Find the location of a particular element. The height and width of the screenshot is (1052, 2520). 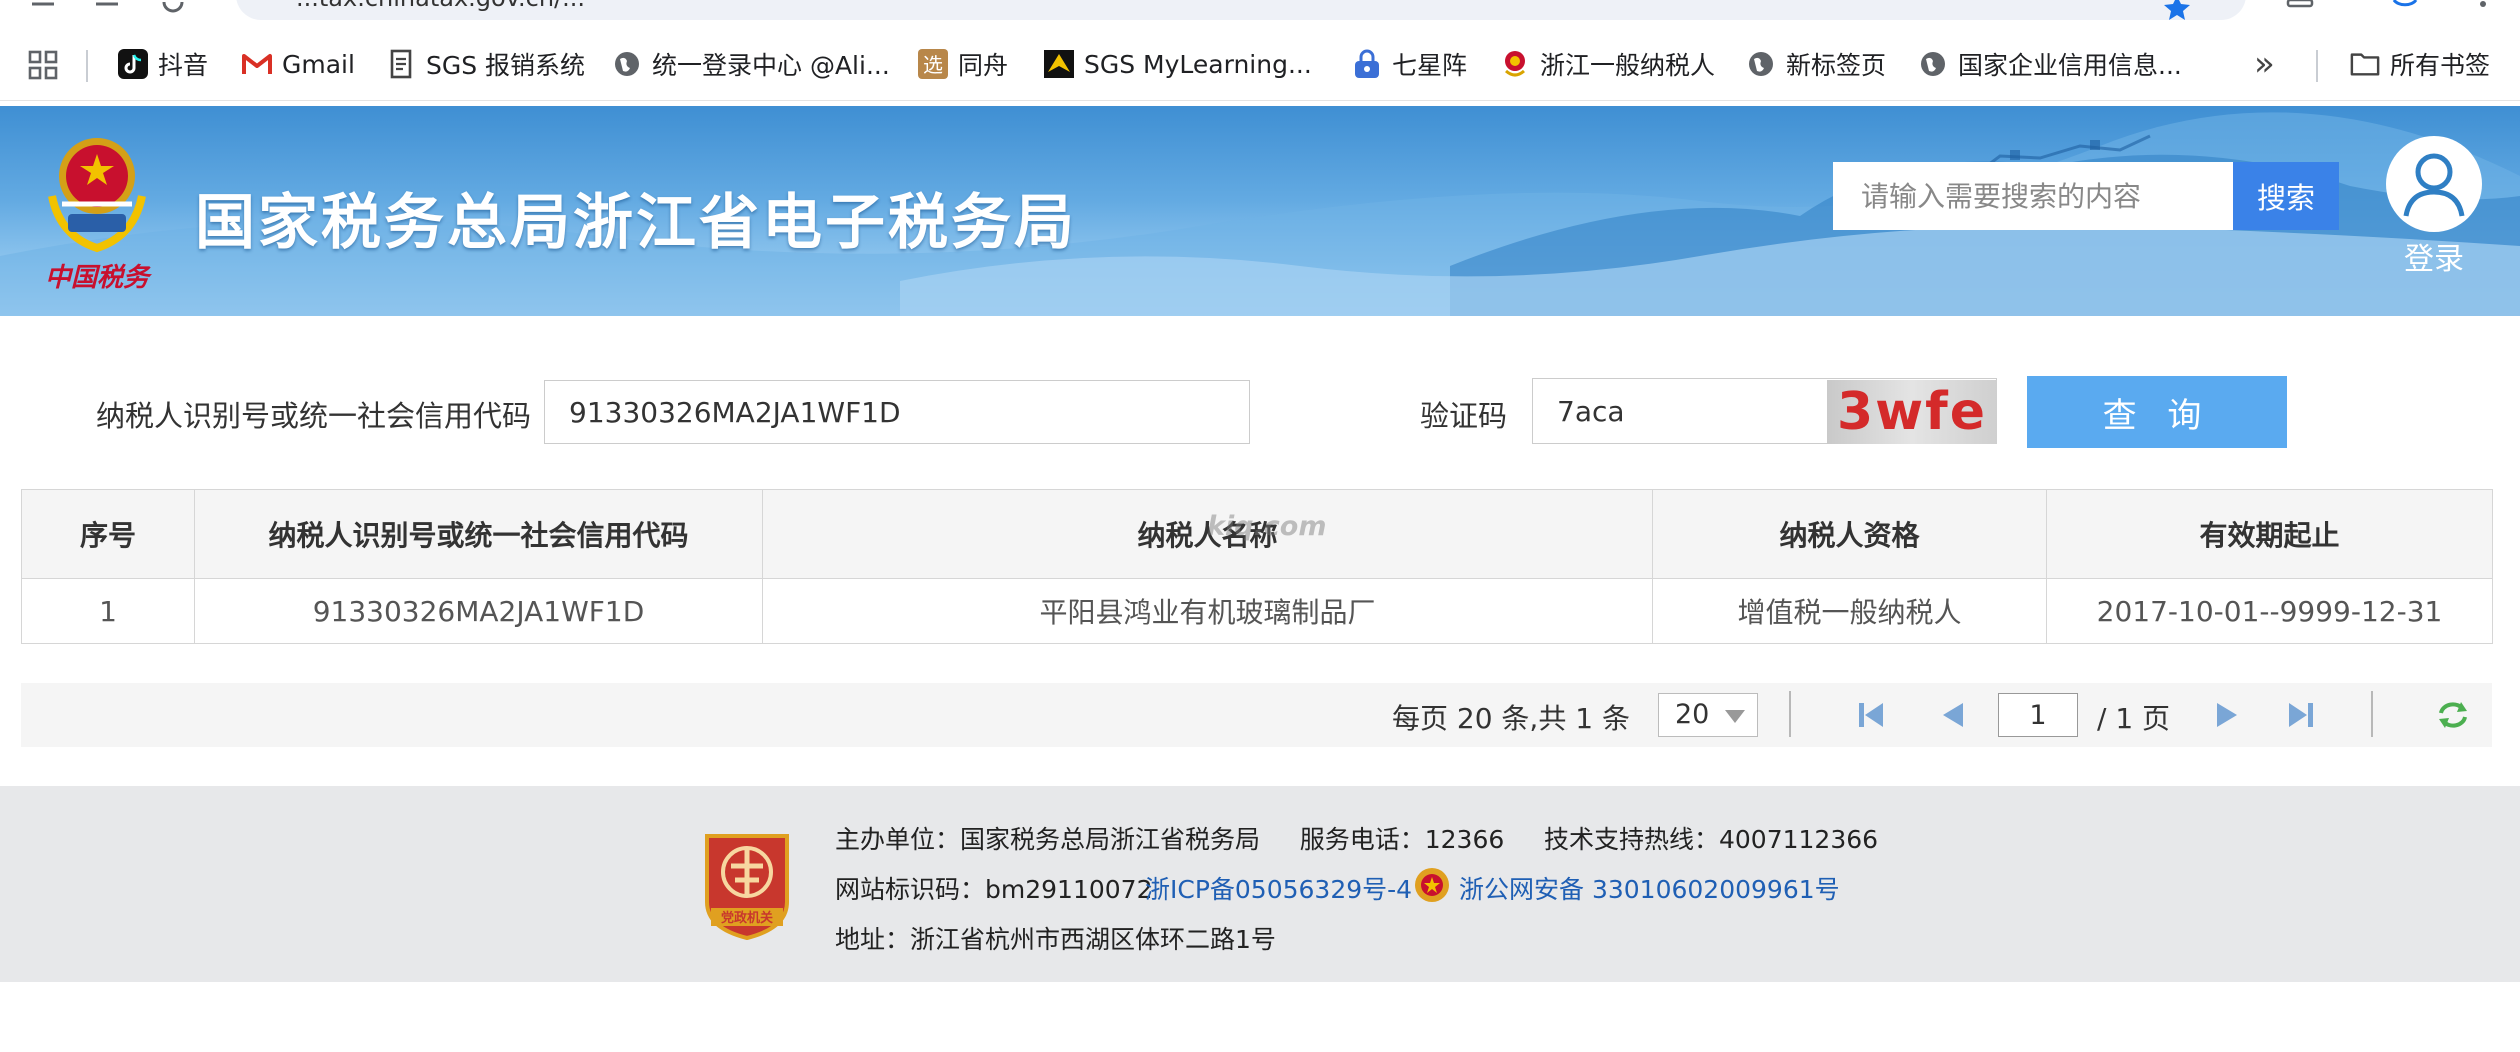

bookmarks-overflow-button: » is located at coordinates (2264, 64).